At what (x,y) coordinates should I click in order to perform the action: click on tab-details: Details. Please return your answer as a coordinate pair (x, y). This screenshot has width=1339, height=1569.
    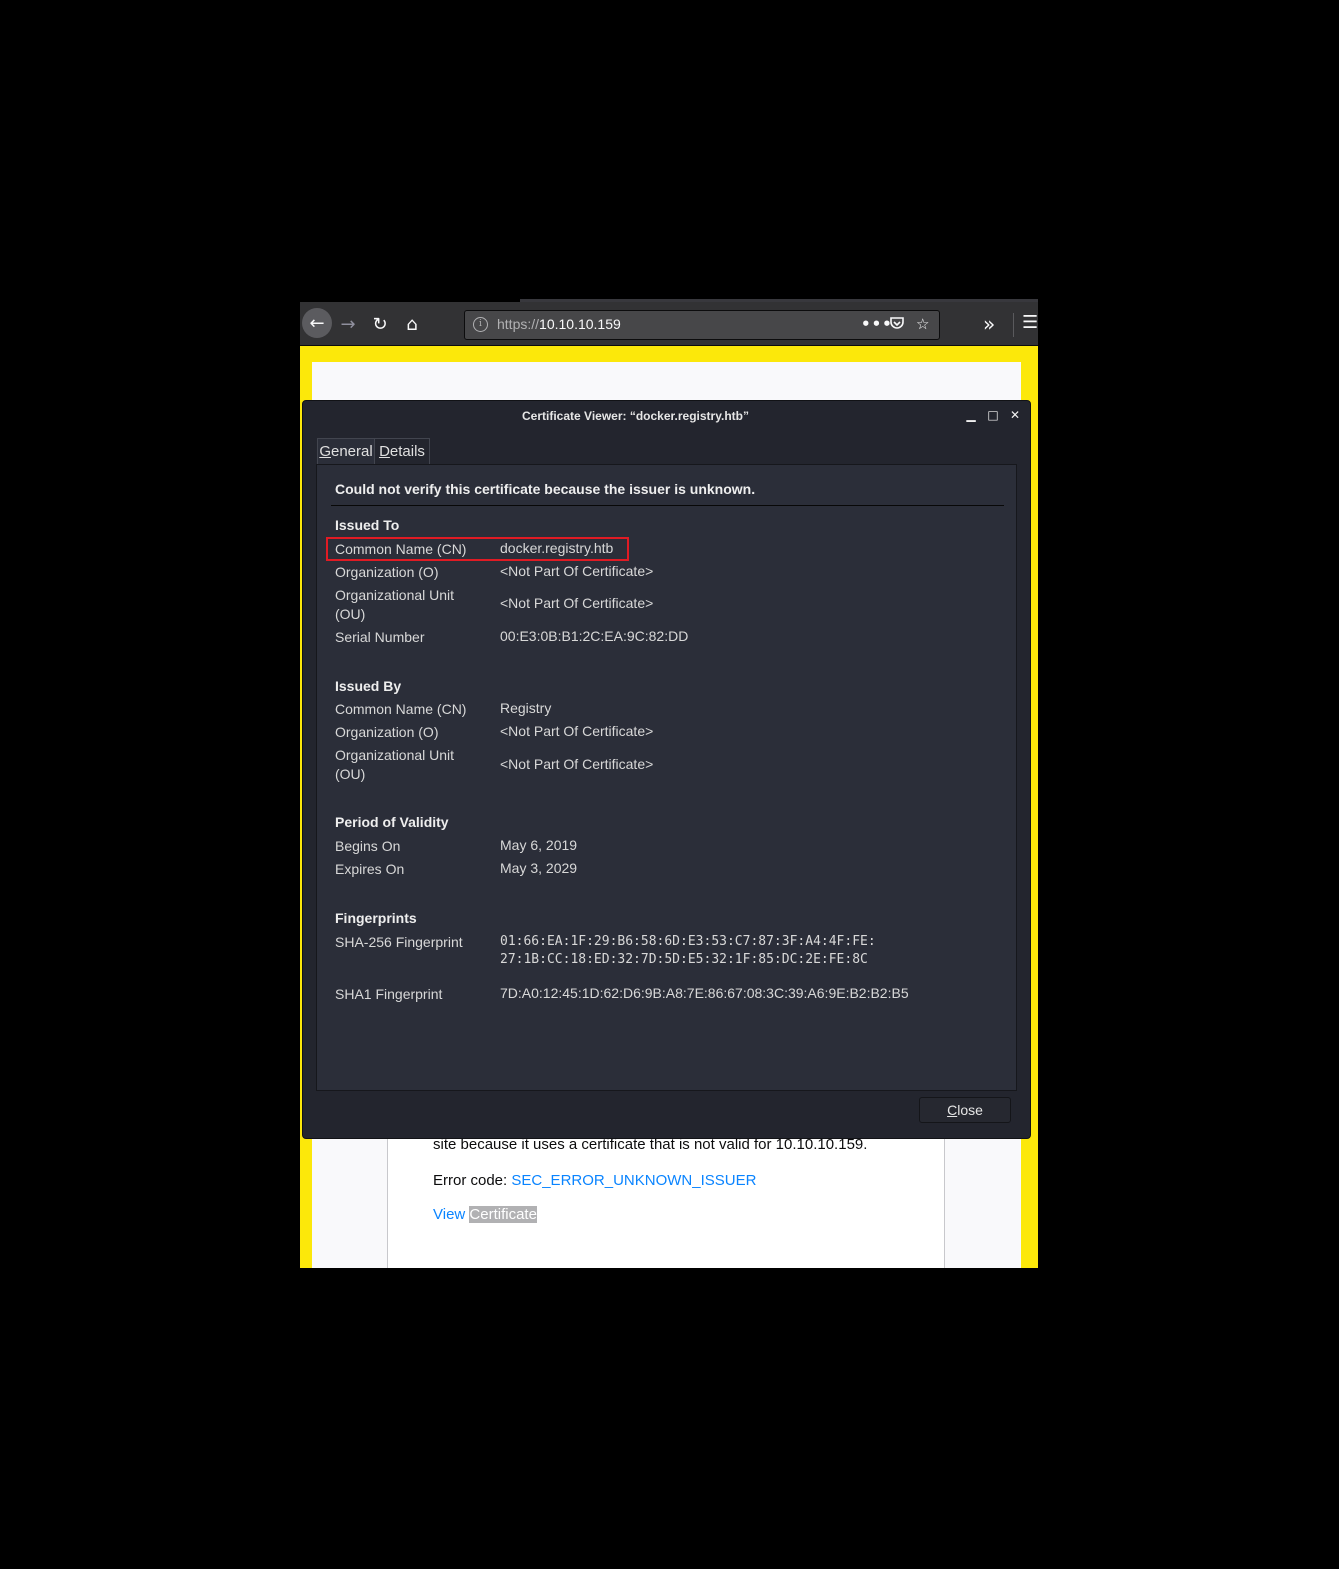
    Looking at the image, I should click on (402, 451).